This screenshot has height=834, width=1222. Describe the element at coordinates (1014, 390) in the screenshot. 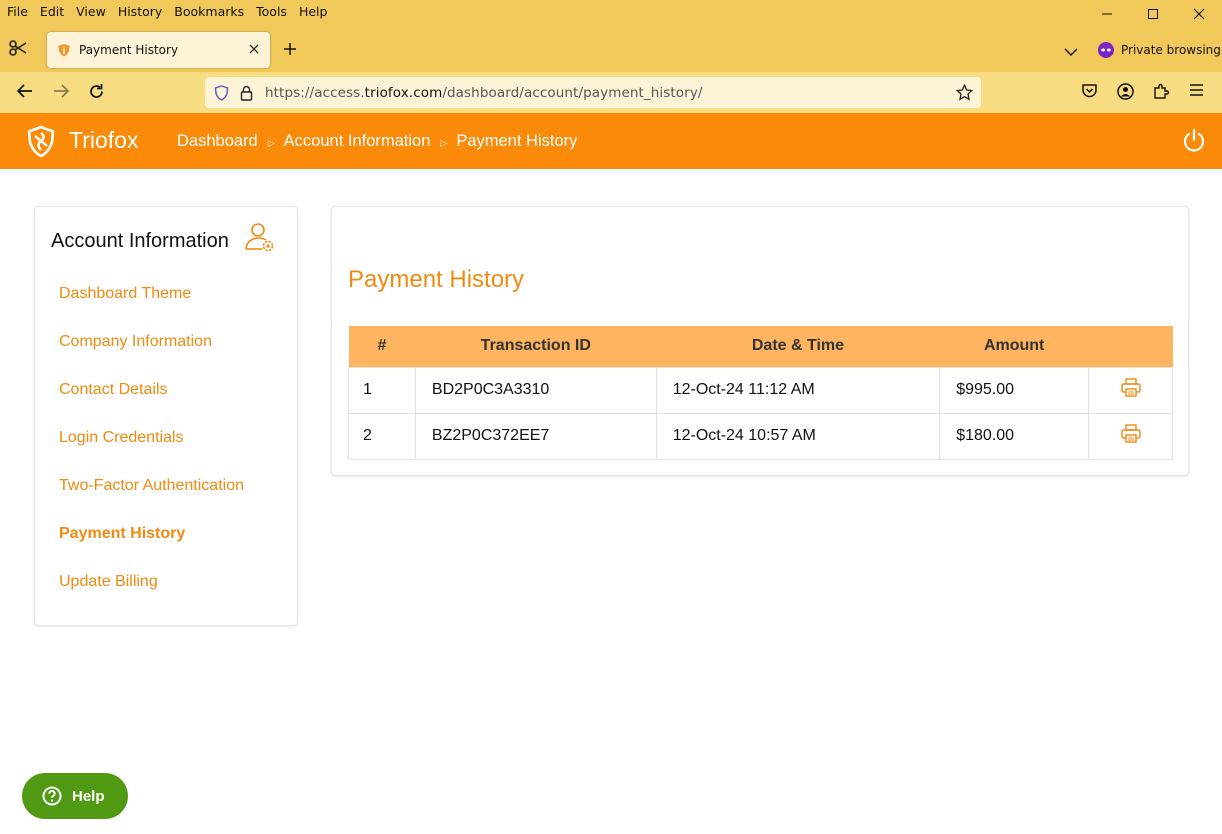

I see `cell-amount: $995.00` at that location.